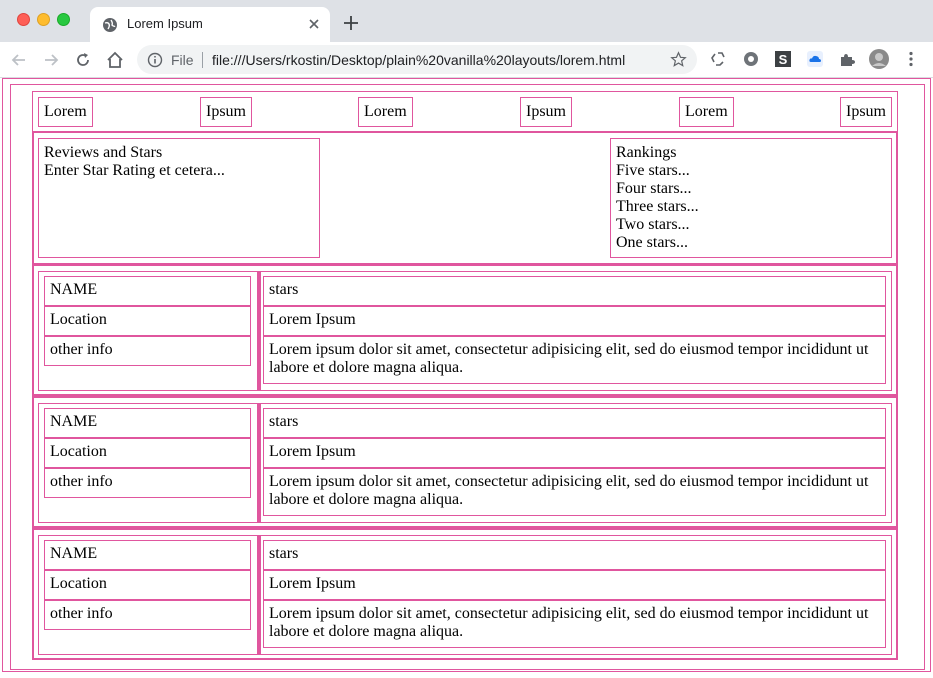  Describe the element at coordinates (165, 23) in the screenshot. I see `tab-title: Lorem Ipsum` at that location.